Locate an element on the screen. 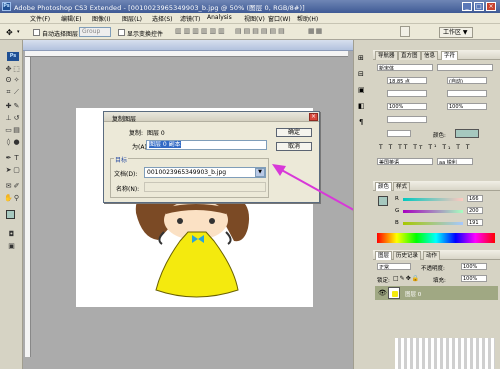 This screenshot has width=500, height=369. menu-file: 文件(F) is located at coordinates (40, 18).